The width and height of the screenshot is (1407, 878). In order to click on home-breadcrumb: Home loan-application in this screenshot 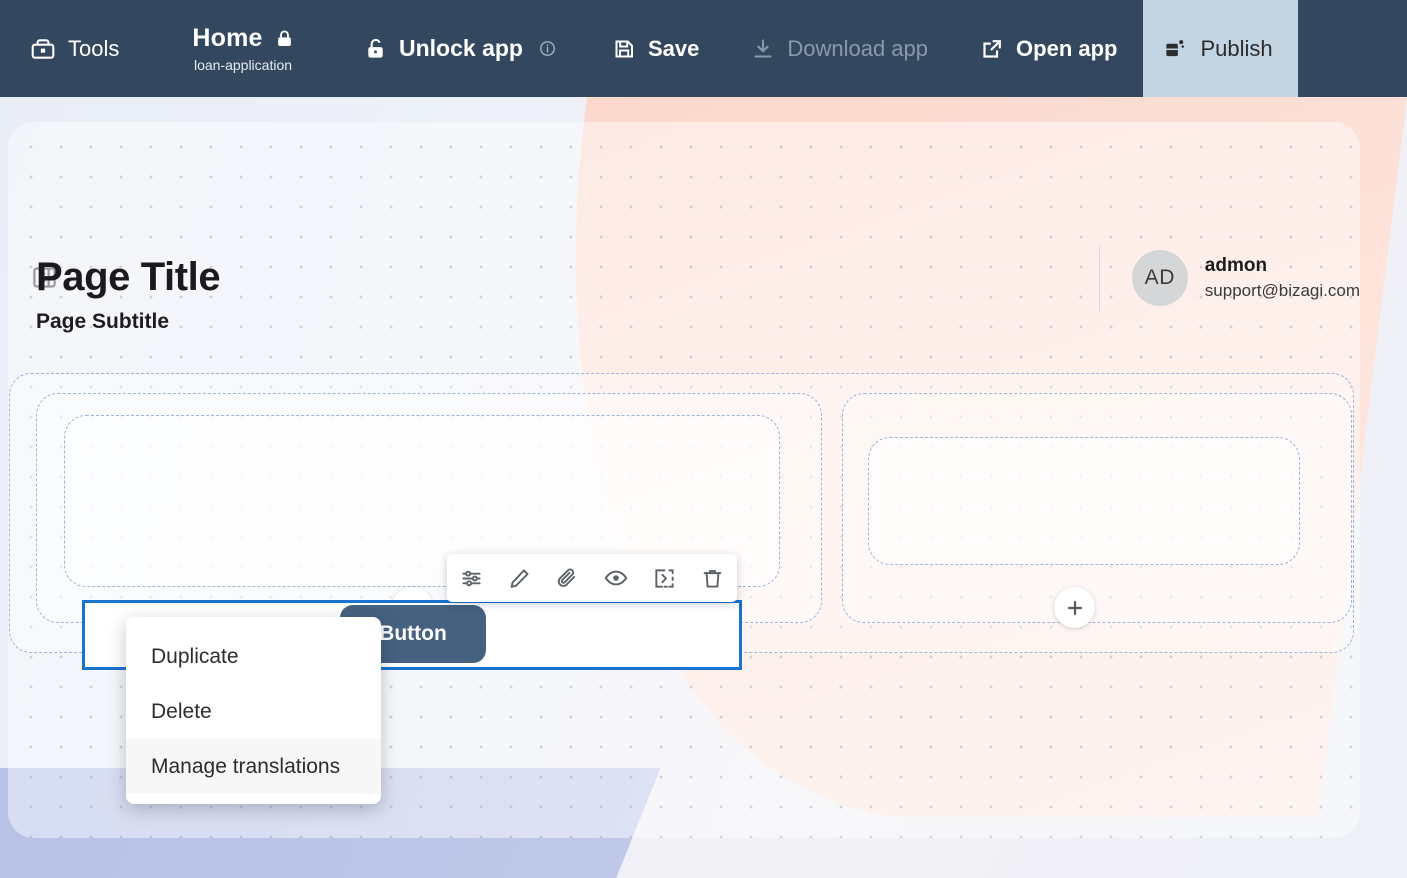, I will do `click(243, 48)`.